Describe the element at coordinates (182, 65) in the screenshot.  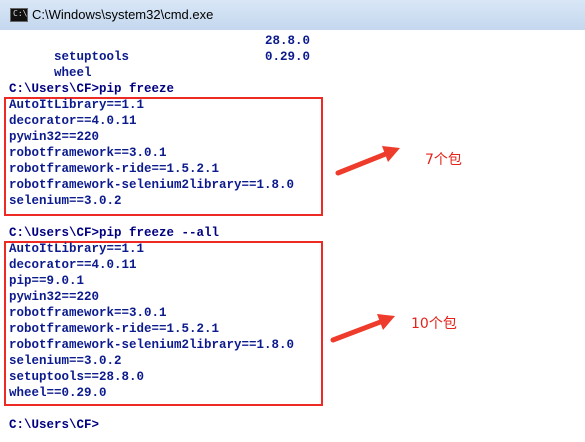
I see `list-item: wheel 0.29.0` at that location.